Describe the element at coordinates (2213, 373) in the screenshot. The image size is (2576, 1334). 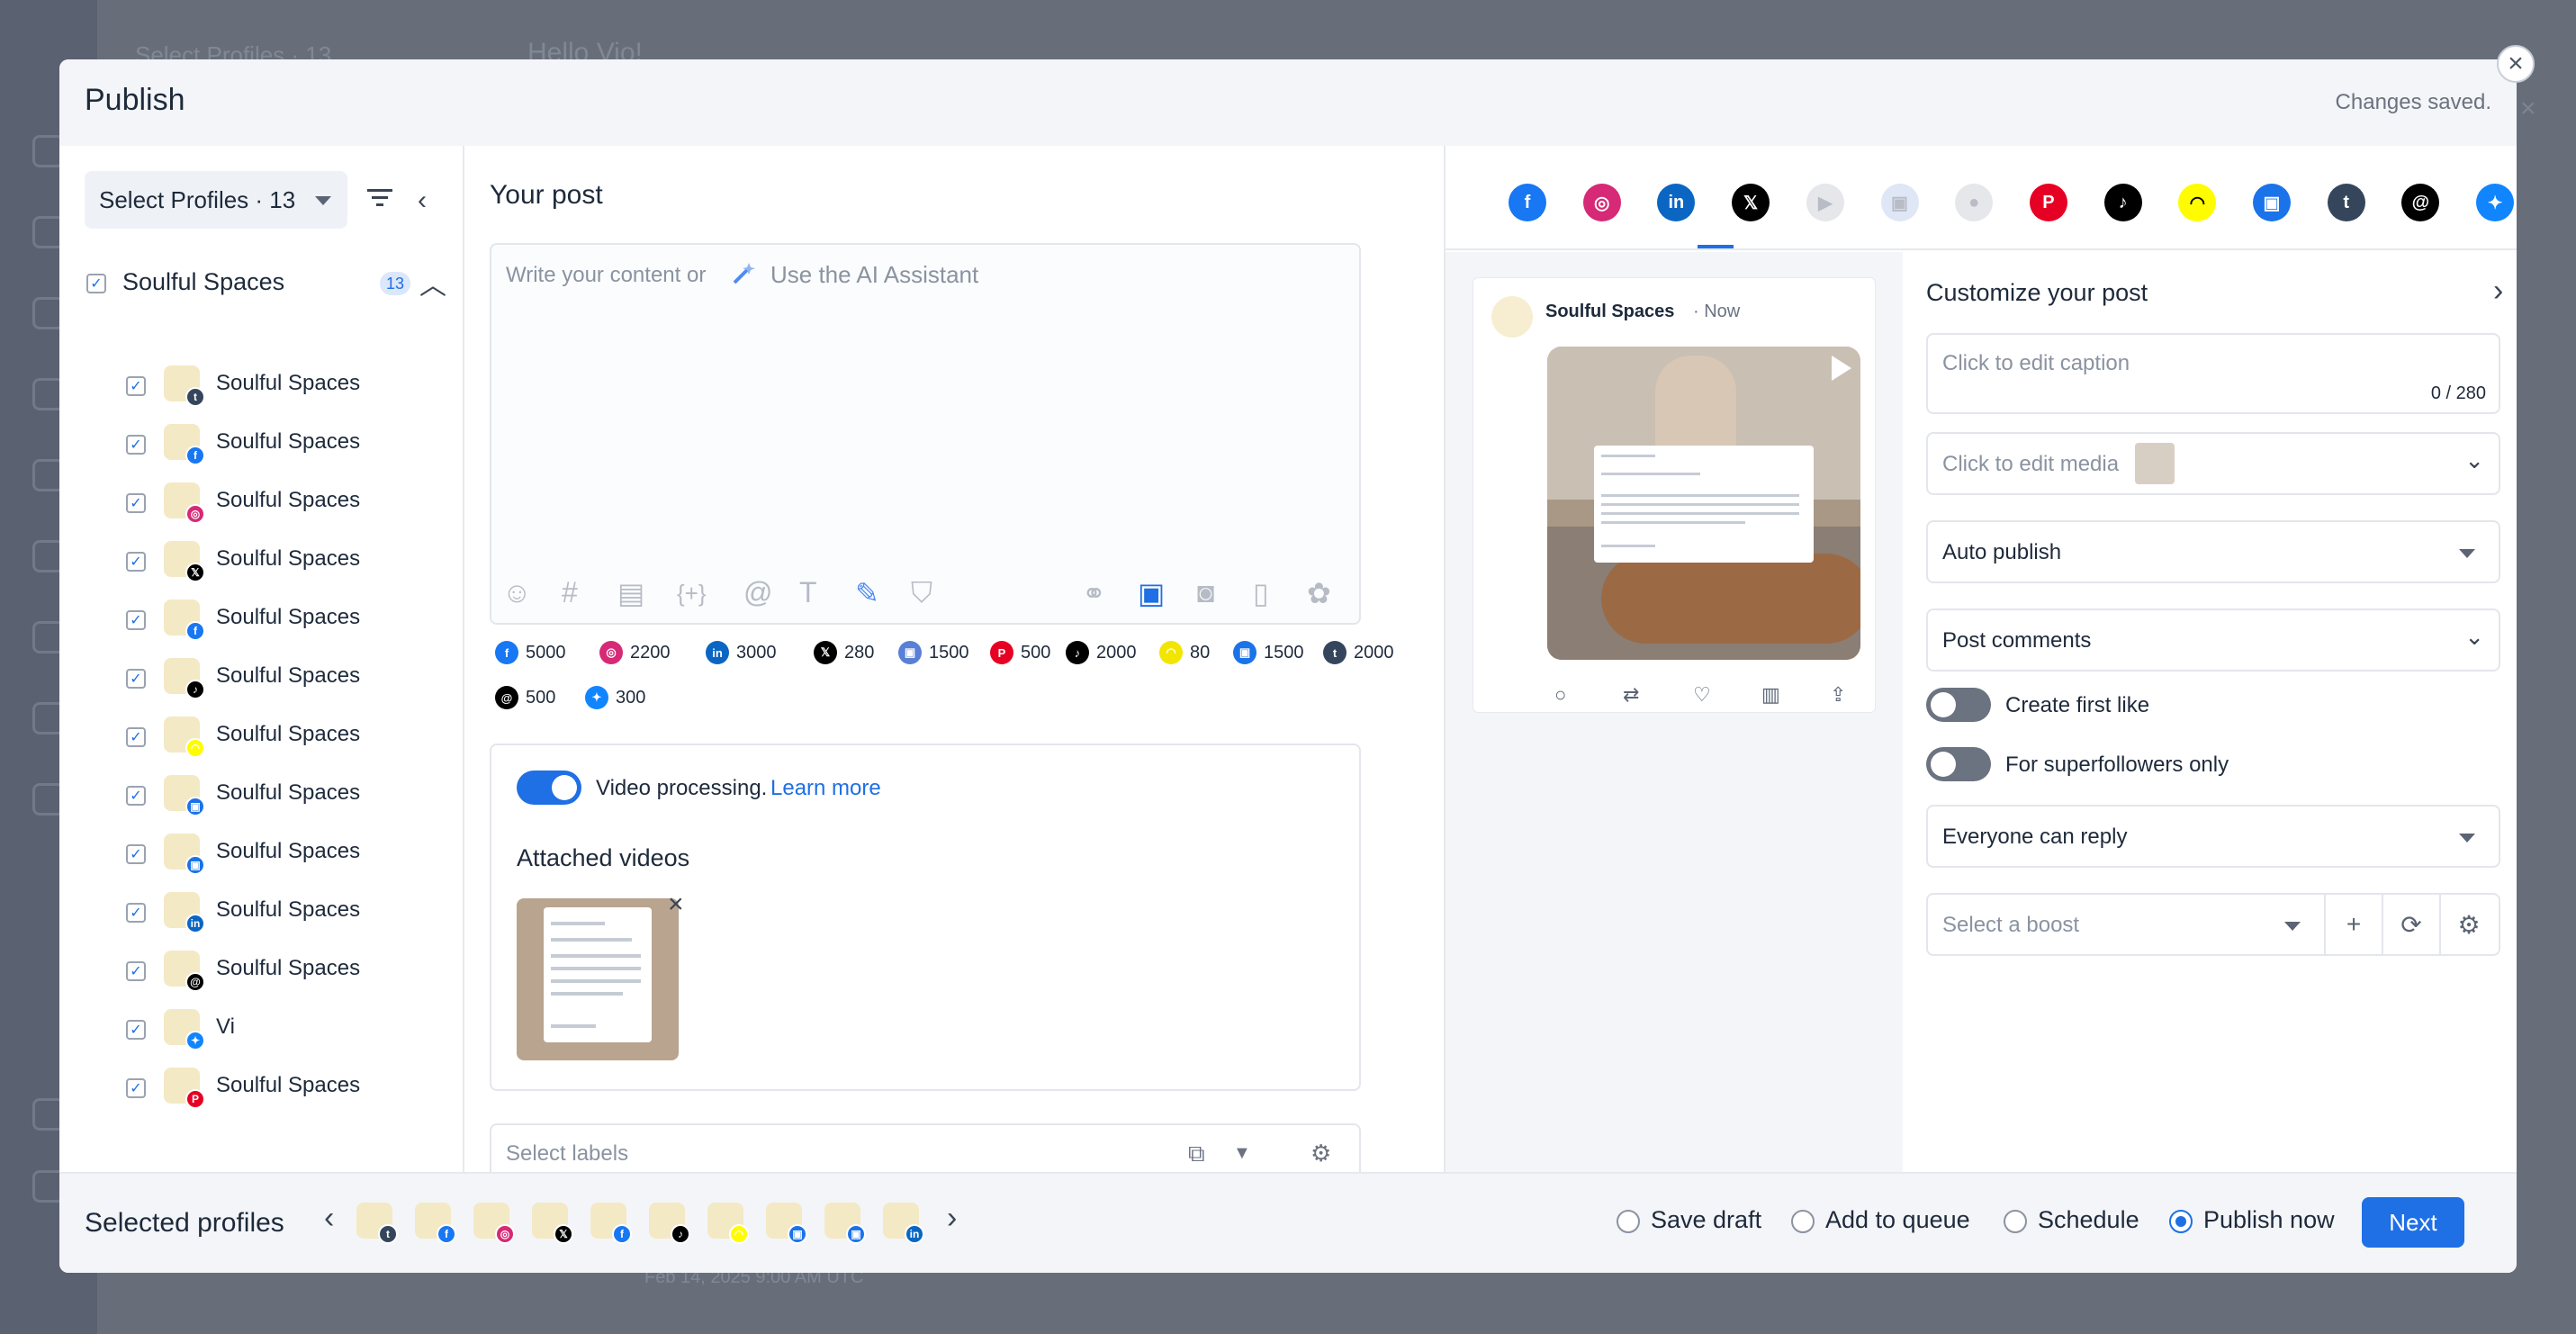
I see `caption-field: Click to edit caption 0 / 280` at that location.